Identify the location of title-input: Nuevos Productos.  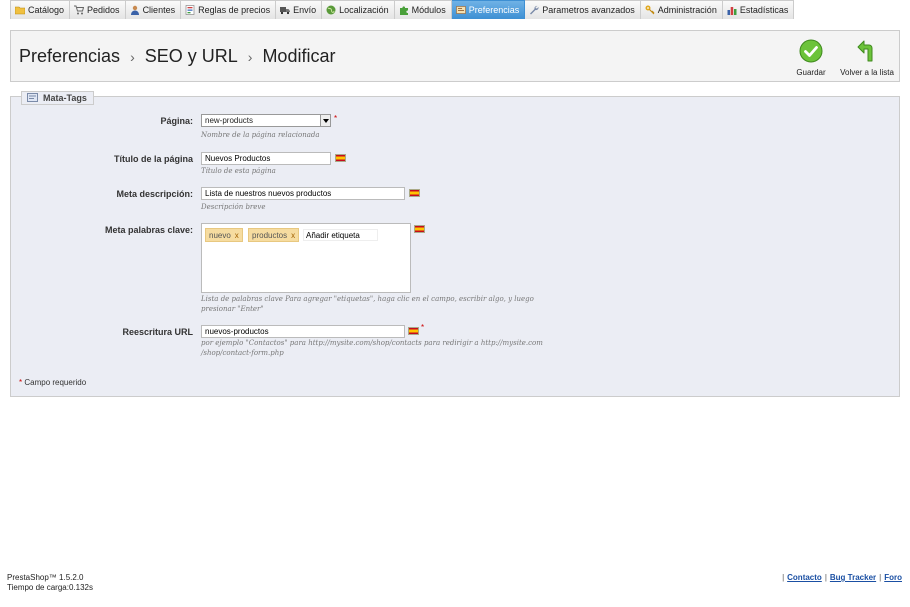
(266, 158).